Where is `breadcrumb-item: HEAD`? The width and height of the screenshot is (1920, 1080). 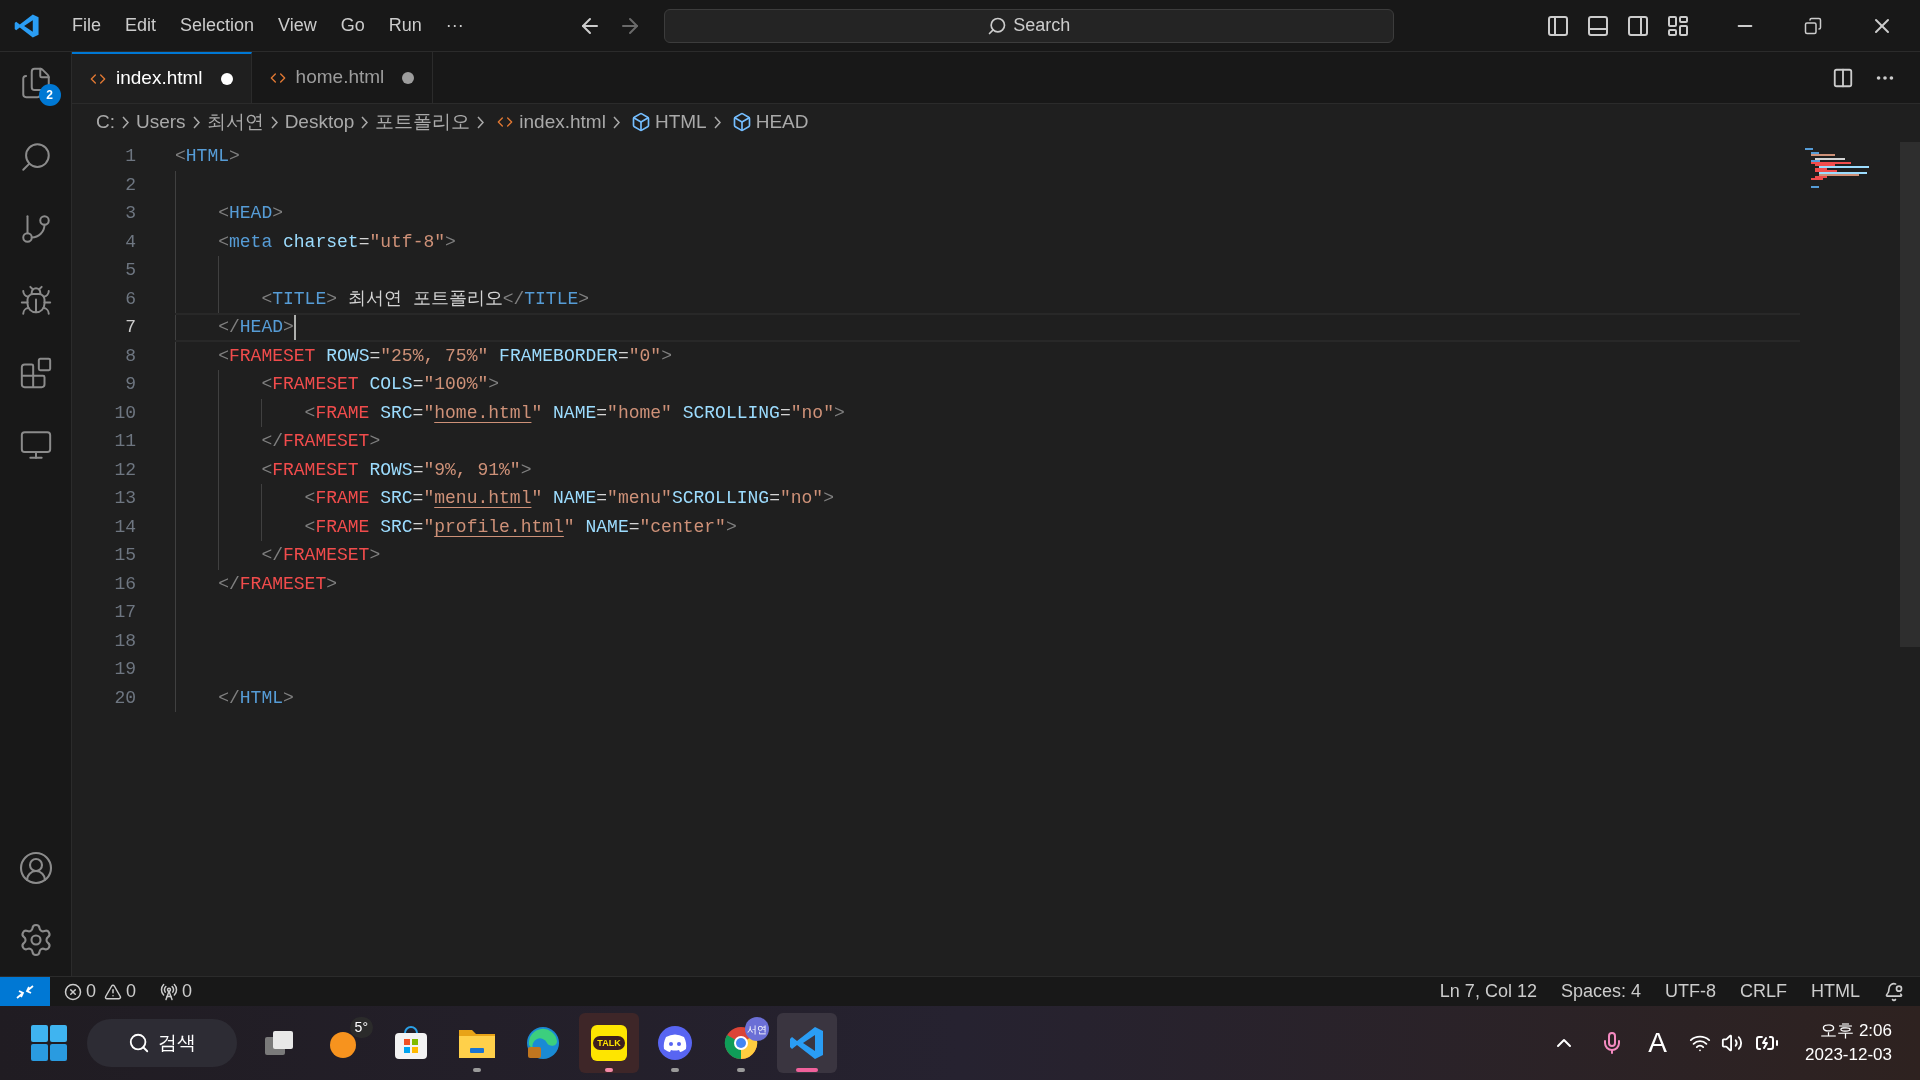
breadcrumb-item: HEAD is located at coordinates (782, 122).